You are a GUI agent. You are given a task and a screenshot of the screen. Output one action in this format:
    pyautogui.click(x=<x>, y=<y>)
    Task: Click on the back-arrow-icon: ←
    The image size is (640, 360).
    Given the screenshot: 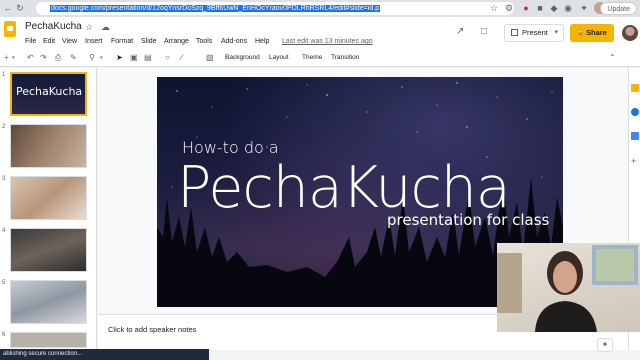 What is the action you would take?
    pyautogui.click(x=8, y=8)
    